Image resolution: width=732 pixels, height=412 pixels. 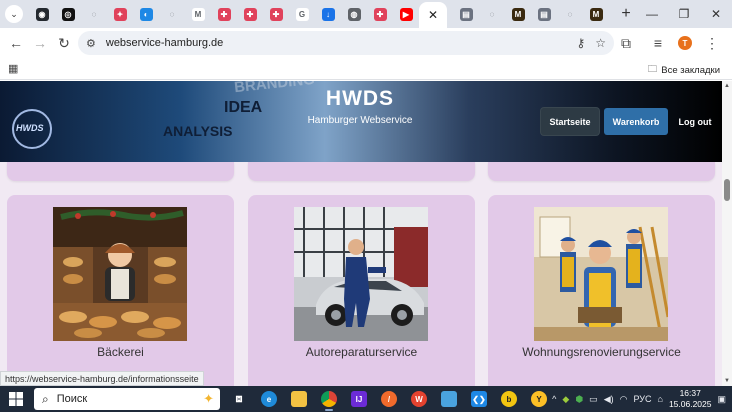 I want to click on reload-icon: ↻, so click(x=64, y=43).